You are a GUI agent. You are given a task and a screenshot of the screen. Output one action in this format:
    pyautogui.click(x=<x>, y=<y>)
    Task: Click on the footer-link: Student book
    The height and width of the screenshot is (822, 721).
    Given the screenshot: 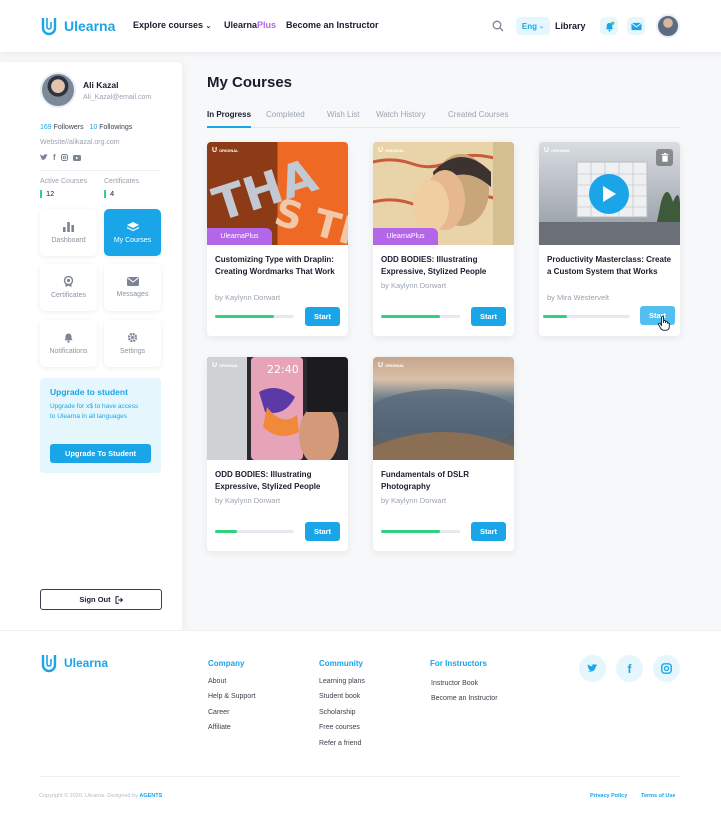 What is the action you would take?
    pyautogui.click(x=339, y=696)
    